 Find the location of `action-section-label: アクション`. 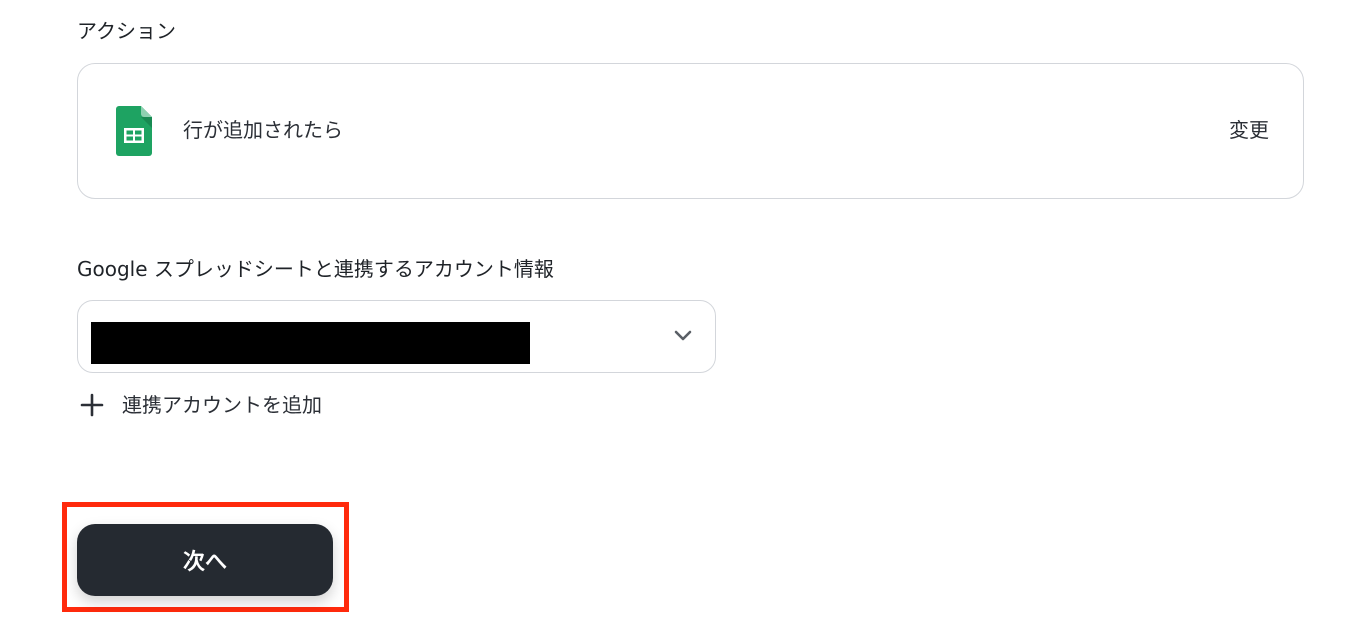

action-section-label: アクション is located at coordinates (126, 31).